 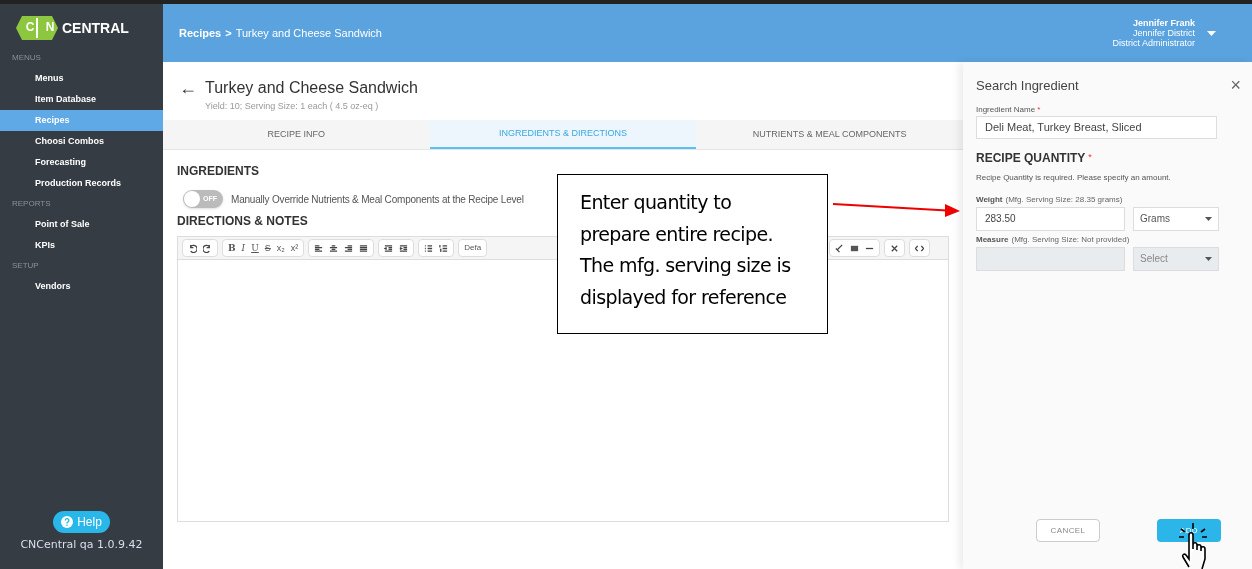 I want to click on format-button: S, so click(x=267, y=248).